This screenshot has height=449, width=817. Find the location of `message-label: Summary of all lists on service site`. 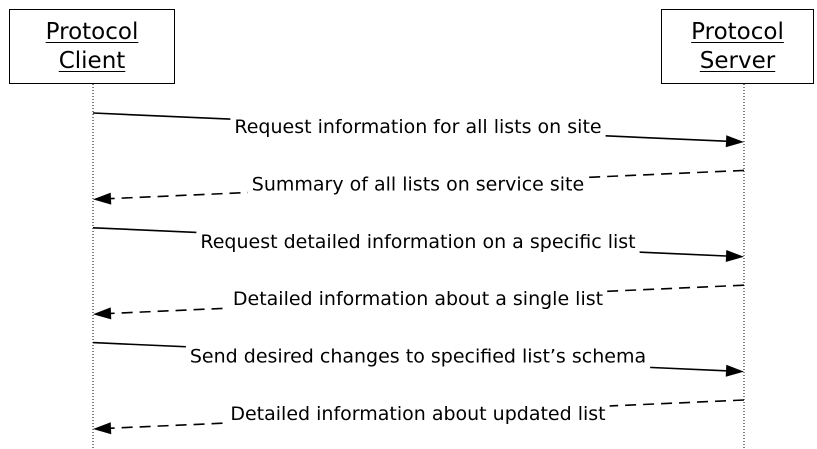

message-label: Summary of all lists on service site is located at coordinates (418, 184).